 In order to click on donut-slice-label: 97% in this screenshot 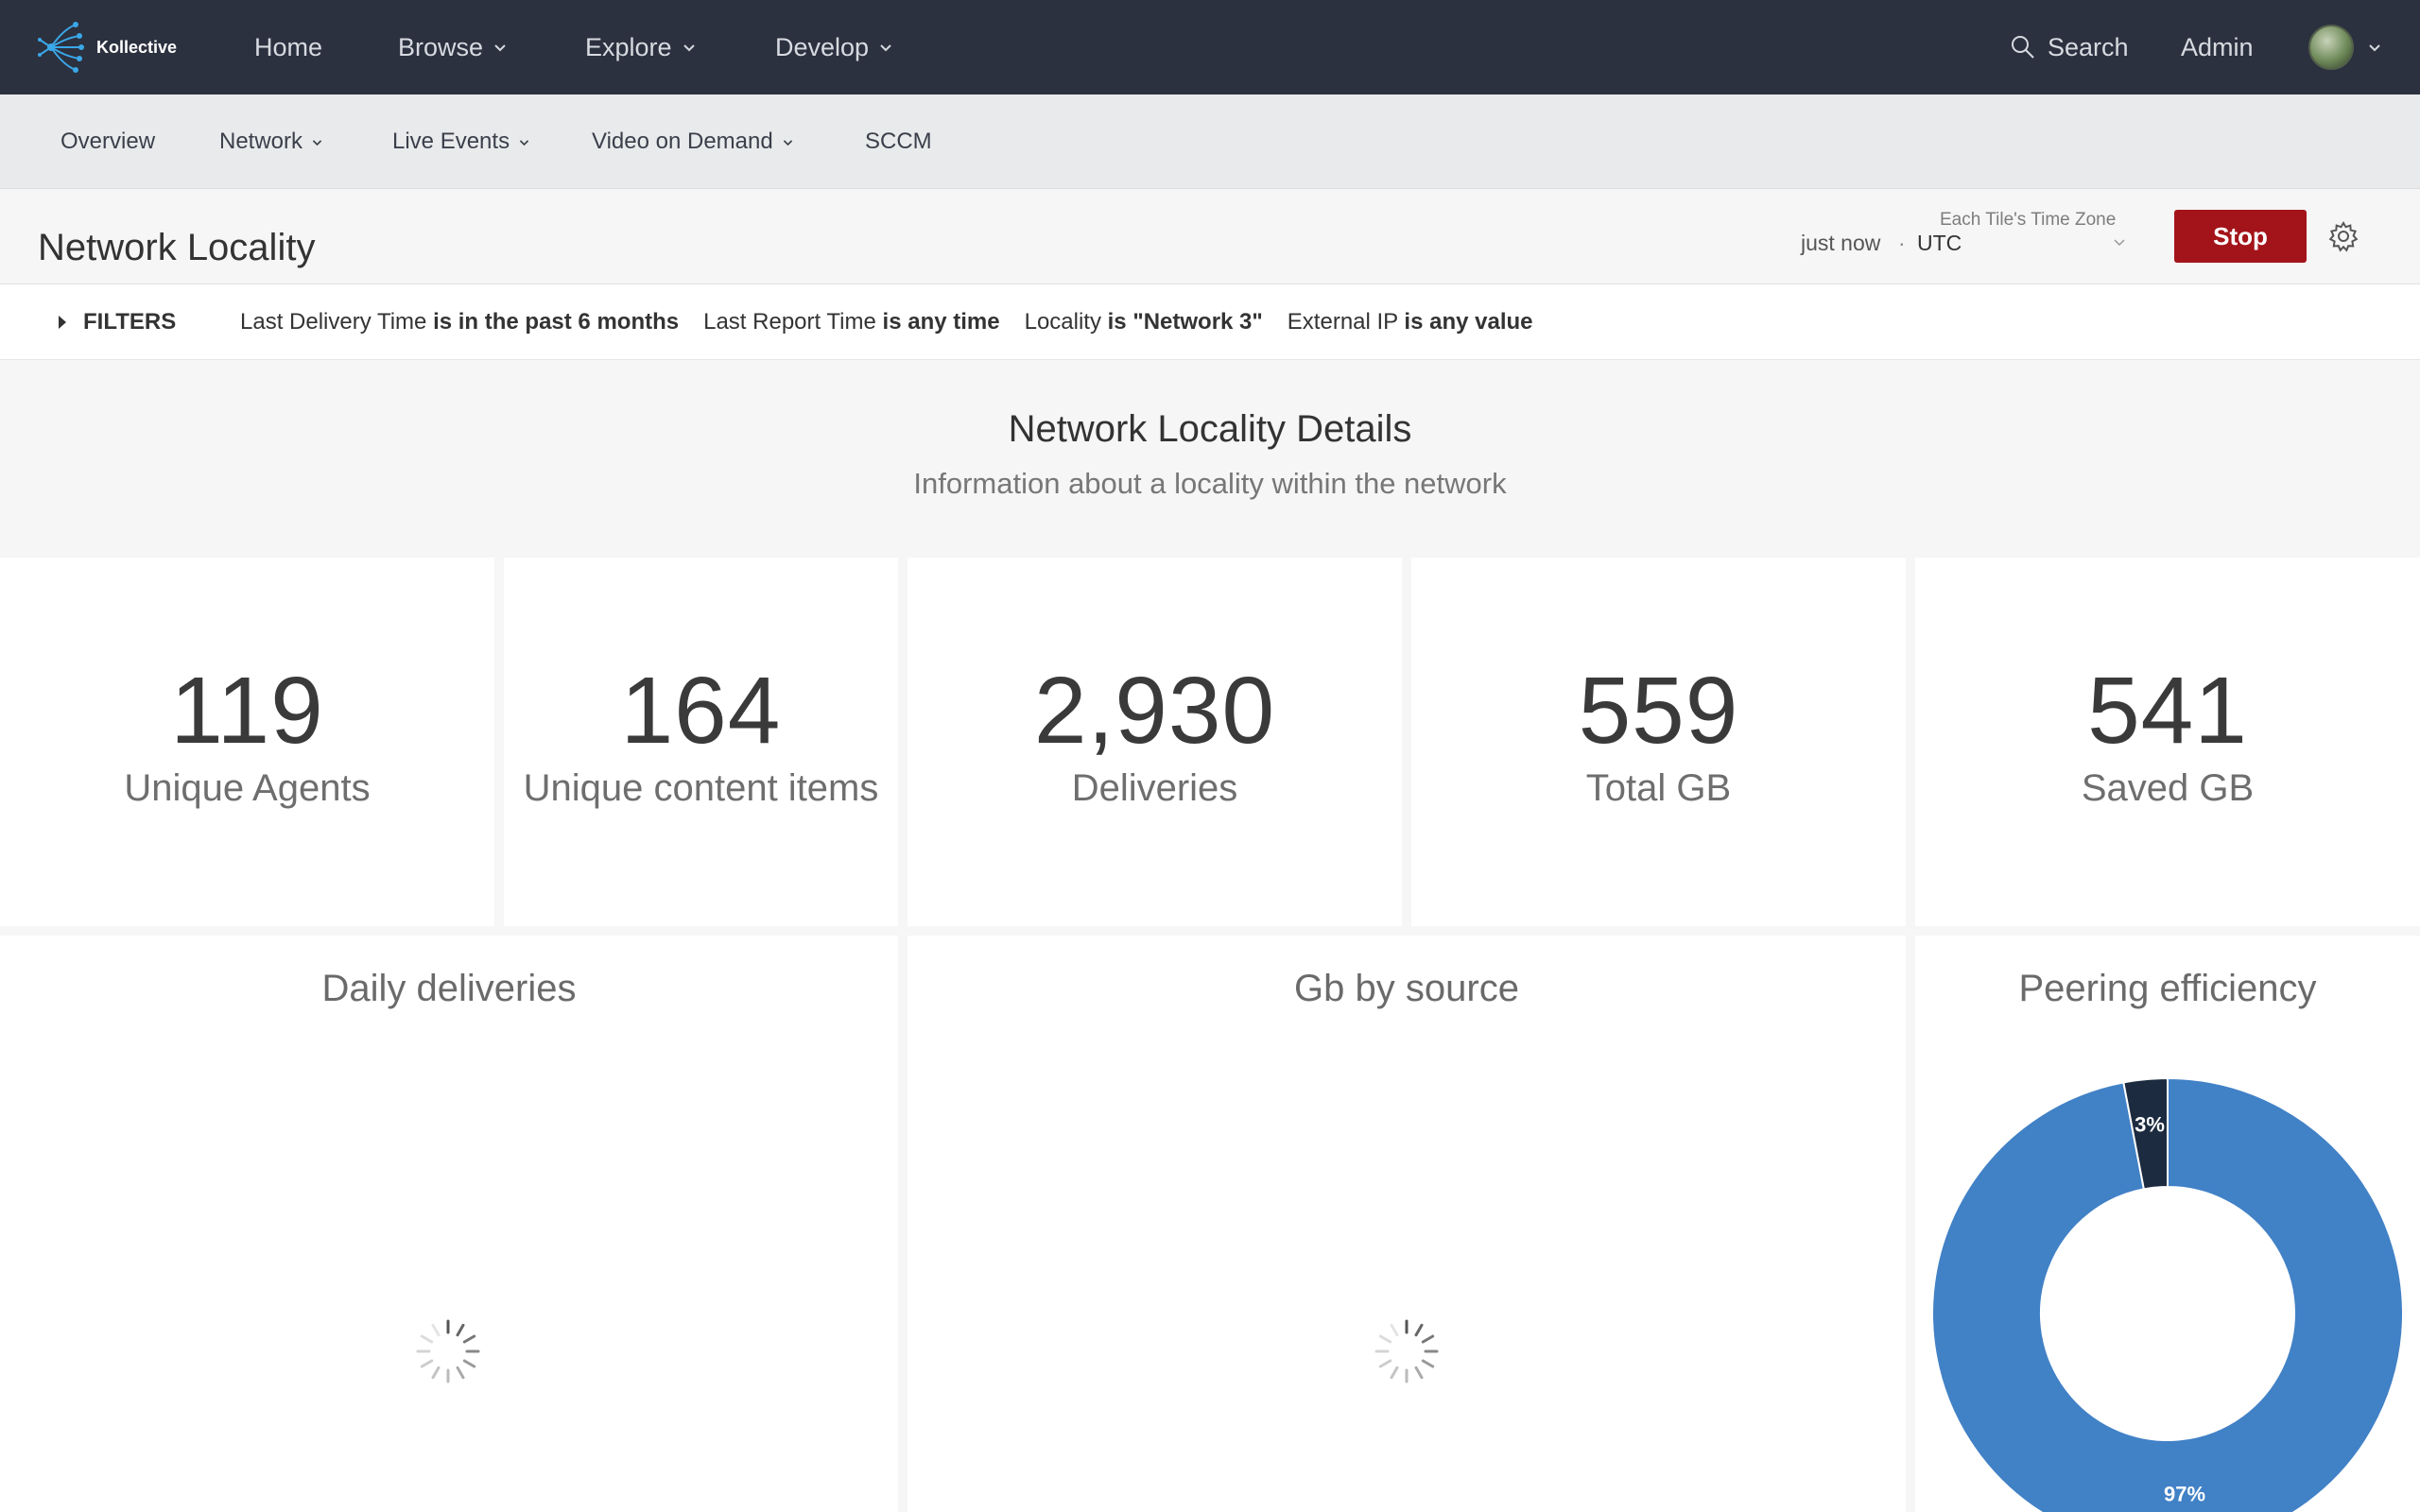, I will do `click(2184, 1494)`.